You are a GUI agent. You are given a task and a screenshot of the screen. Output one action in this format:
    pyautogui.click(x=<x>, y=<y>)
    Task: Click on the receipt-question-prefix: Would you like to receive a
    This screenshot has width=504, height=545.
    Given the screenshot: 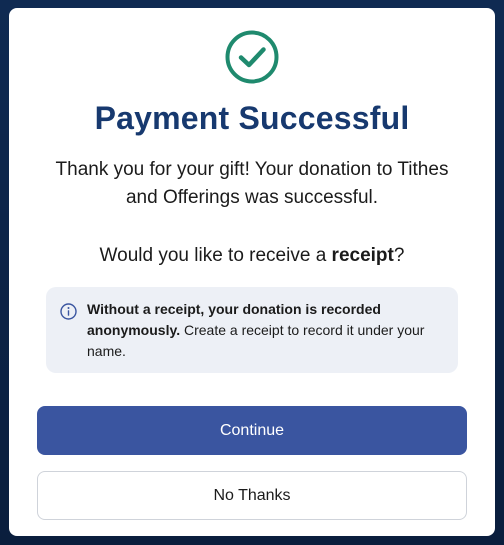 What is the action you would take?
    pyautogui.click(x=215, y=255)
    